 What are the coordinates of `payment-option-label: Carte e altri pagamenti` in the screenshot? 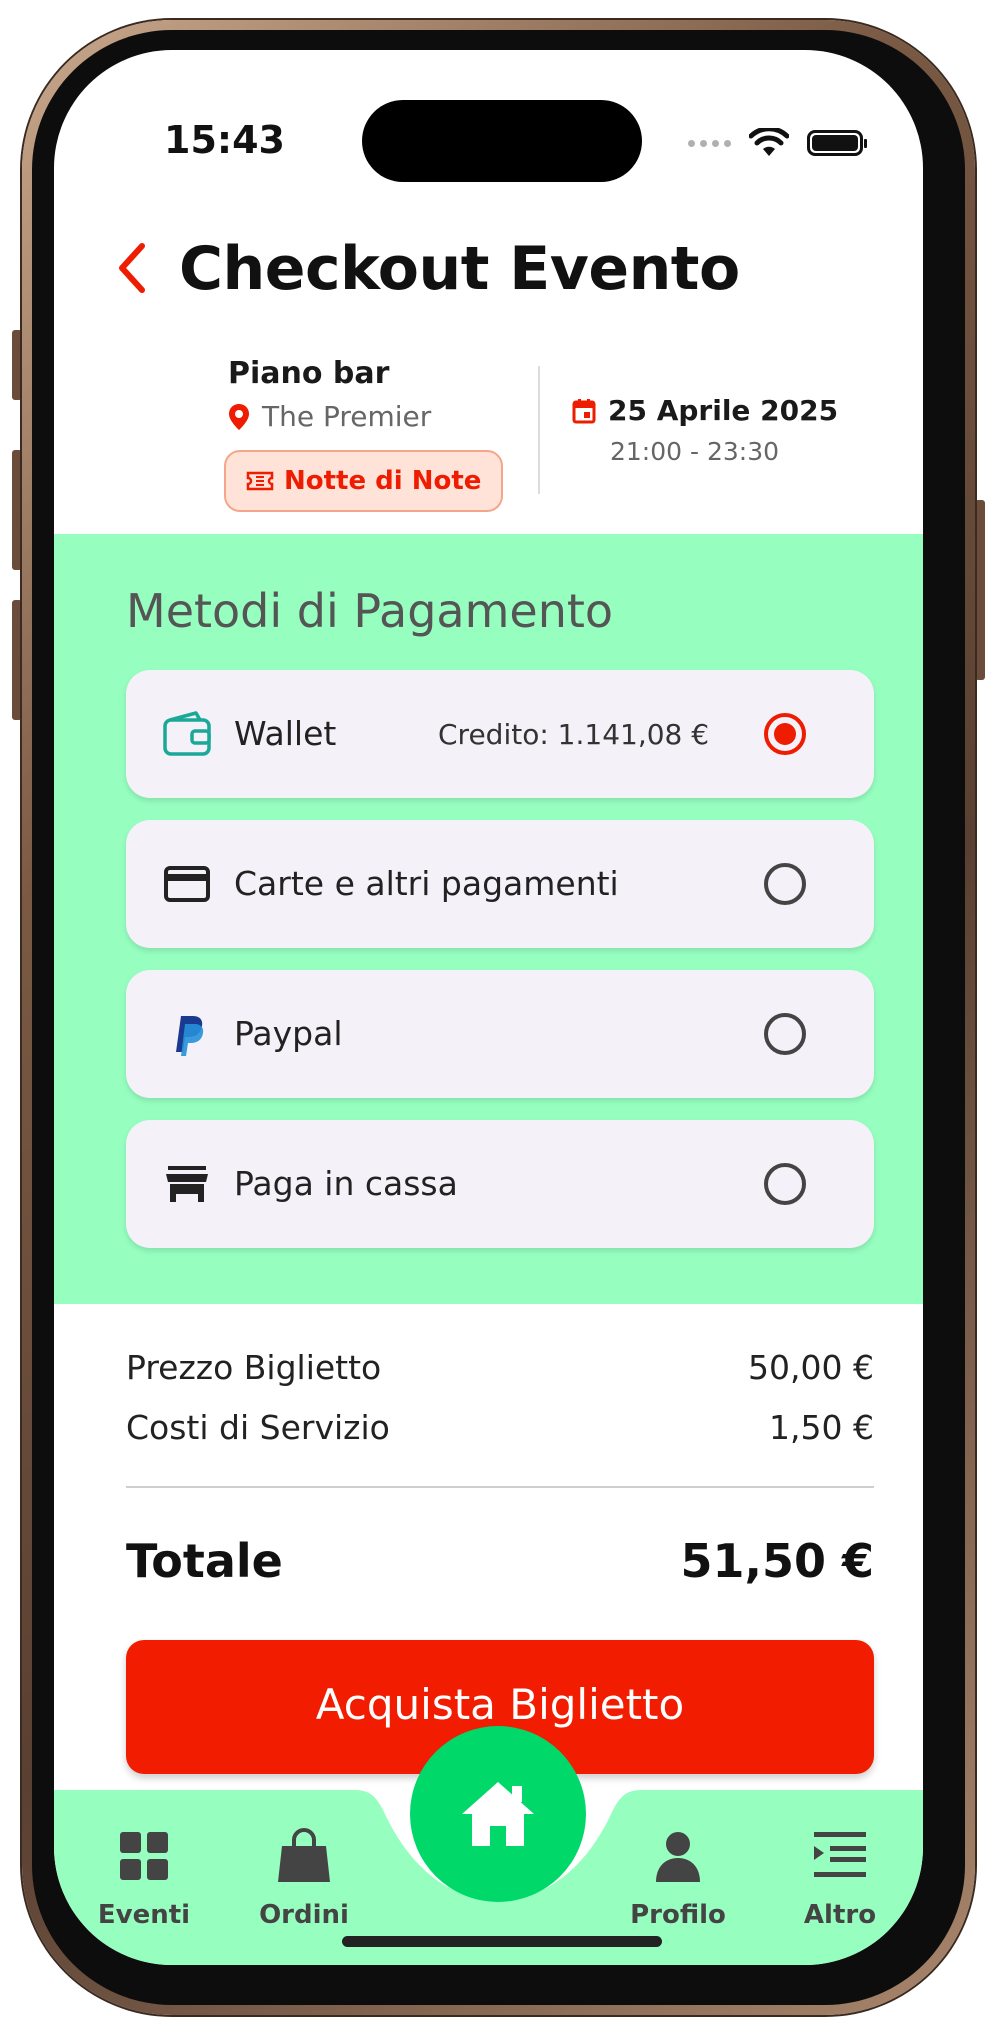 It's located at (426, 883).